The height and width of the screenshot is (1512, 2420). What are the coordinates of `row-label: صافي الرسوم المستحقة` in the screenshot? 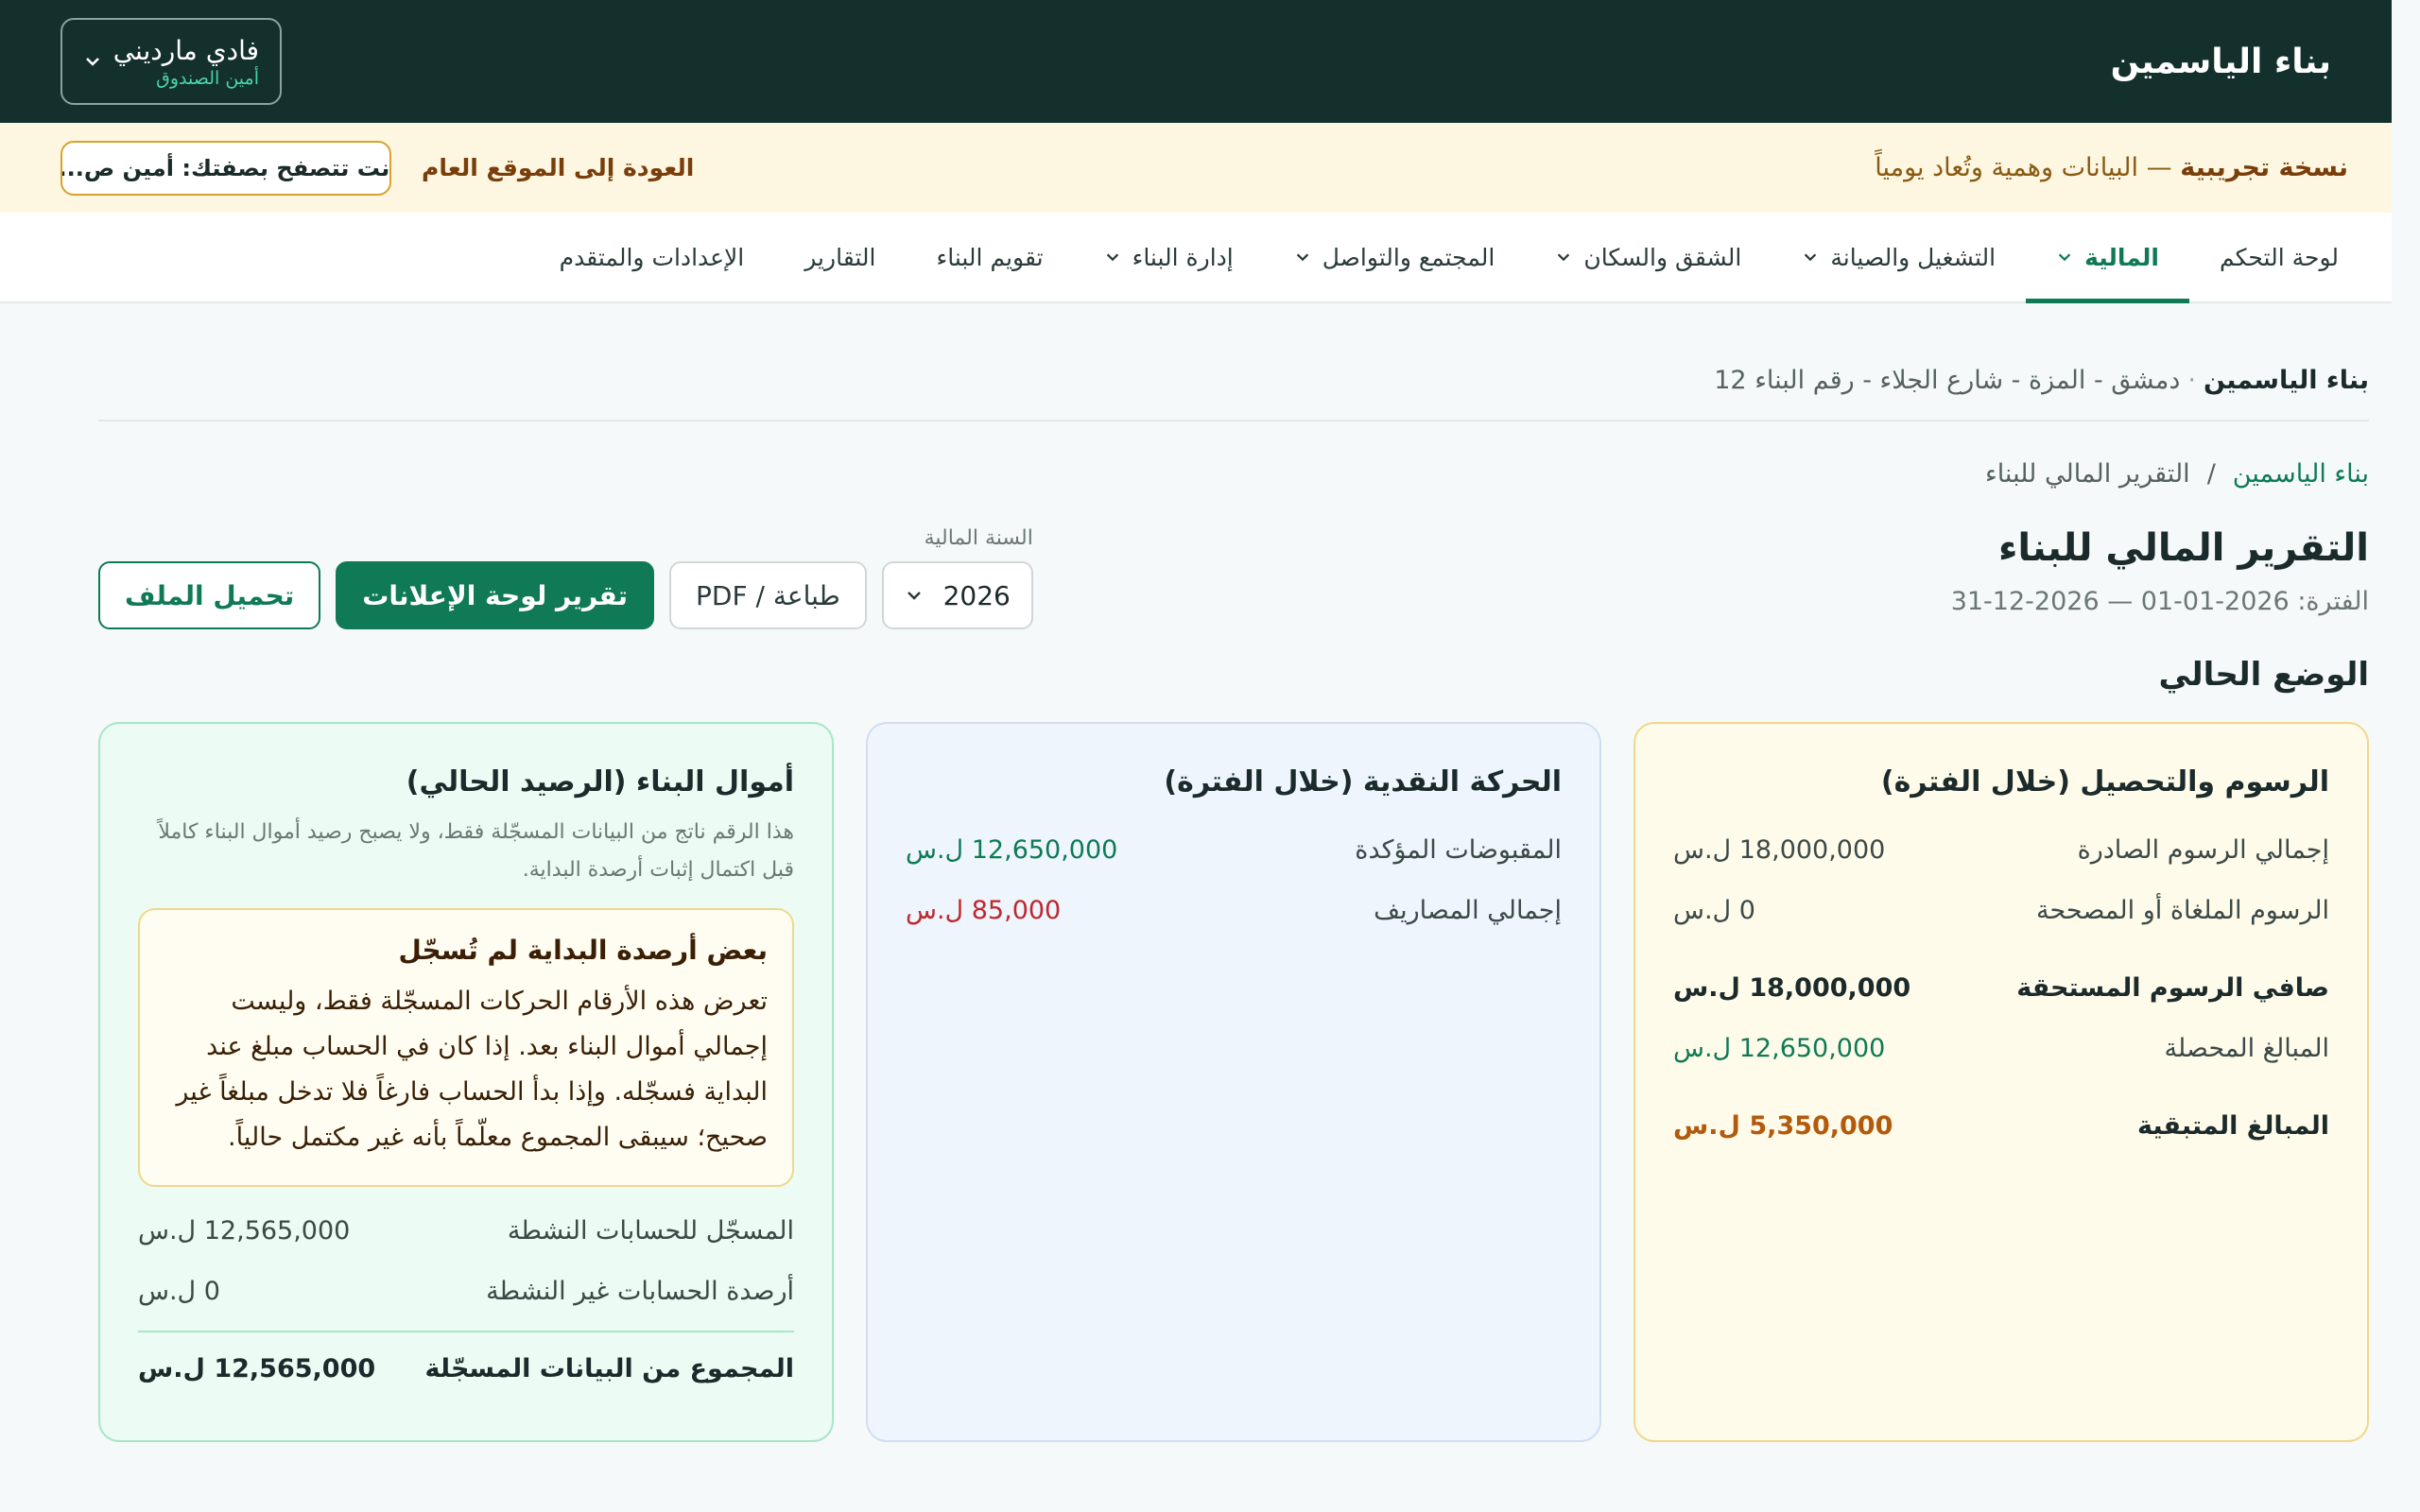 It's located at (2173, 987).